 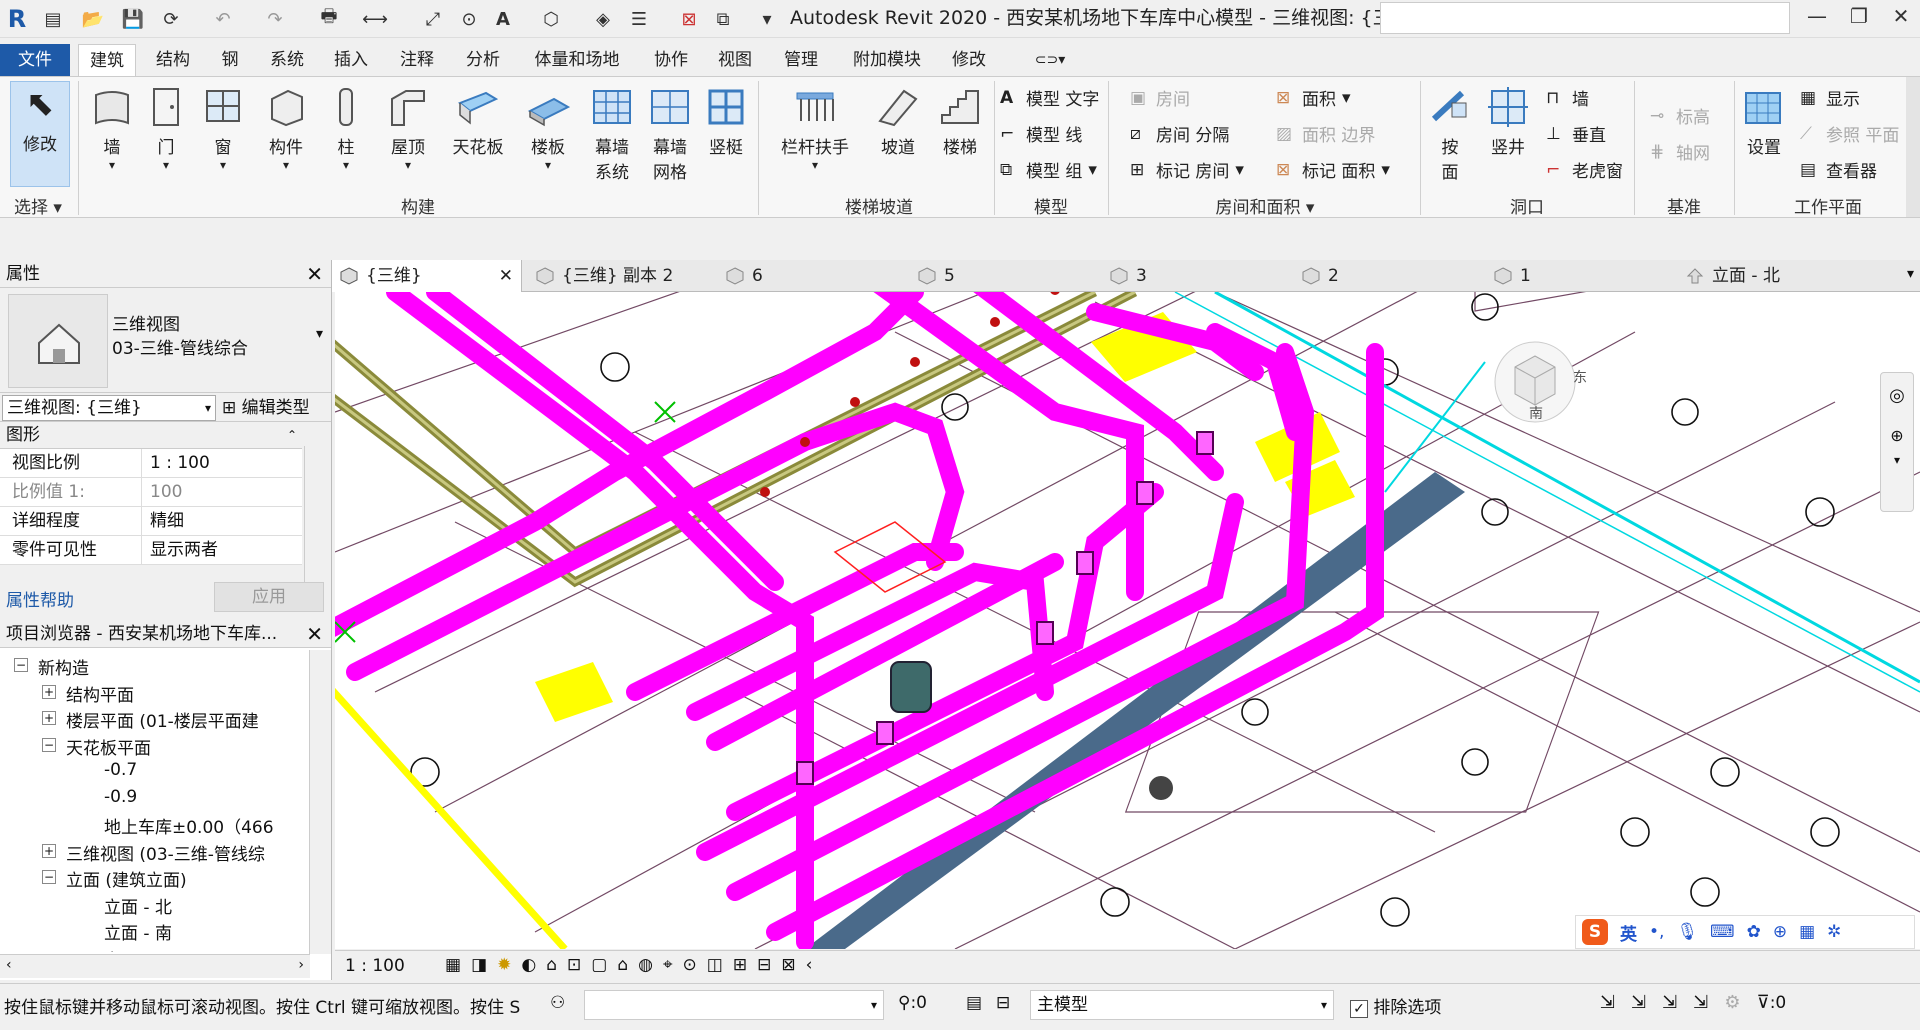 I want to click on viewport-scrollbar, so click(x=1913, y=620).